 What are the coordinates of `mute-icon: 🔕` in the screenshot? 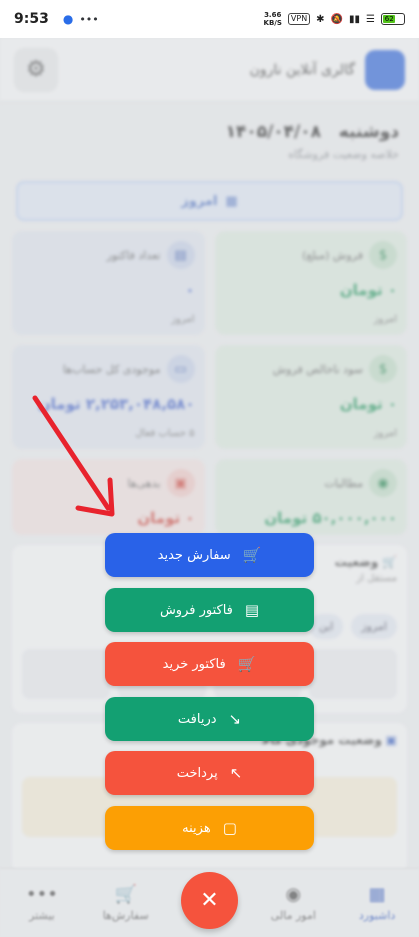 It's located at (337, 19).